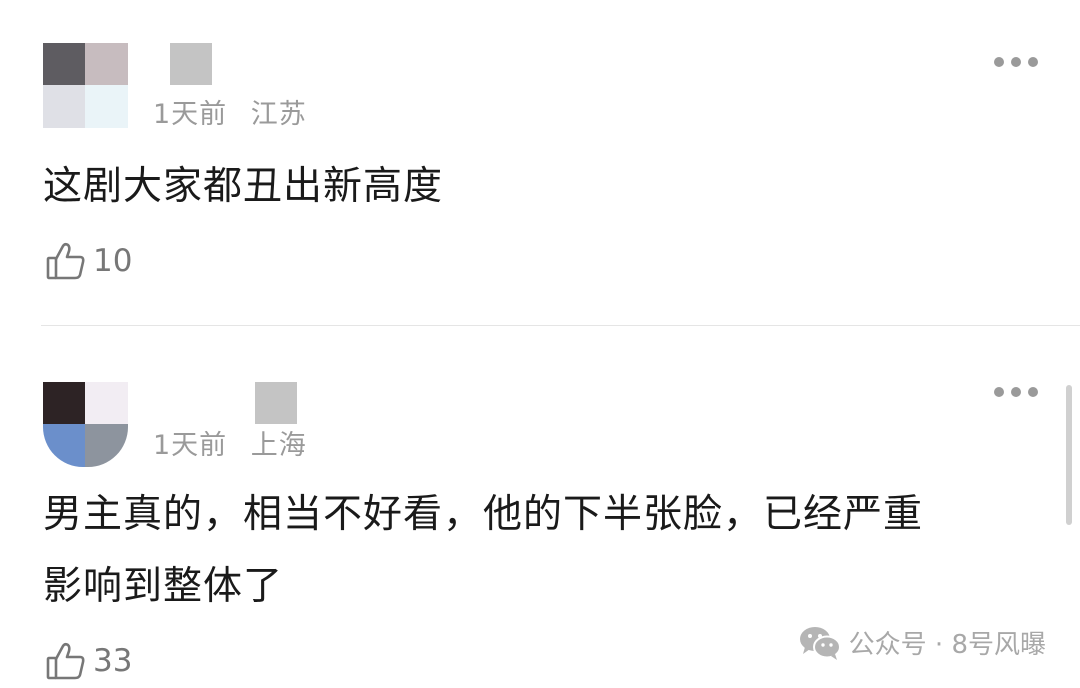  What do you see at coordinates (483, 550) in the screenshot?
I see `comment-text: 男主真的，相当不好看，他的下半张脸，已经严重 影响到整体了` at bounding box center [483, 550].